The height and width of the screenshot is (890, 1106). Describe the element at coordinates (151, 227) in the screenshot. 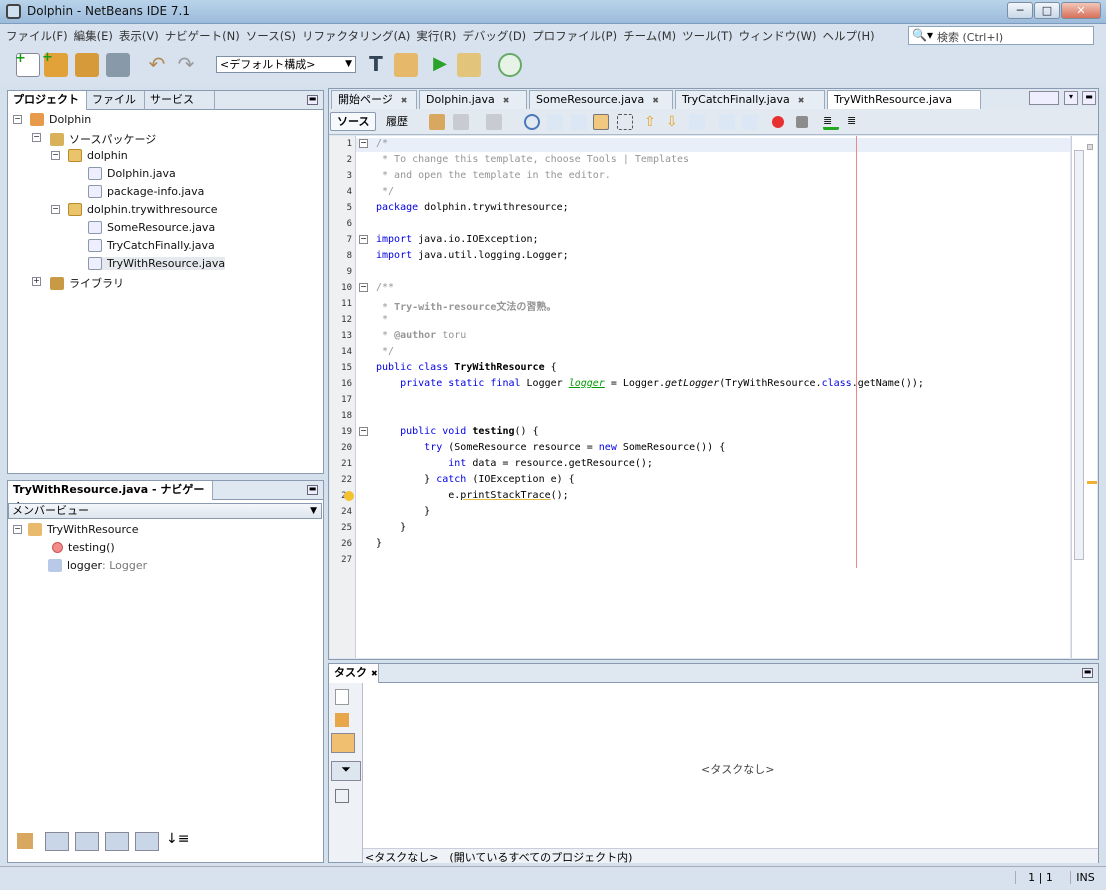

I see `tree-node-someresource: SomeResource.java` at that location.